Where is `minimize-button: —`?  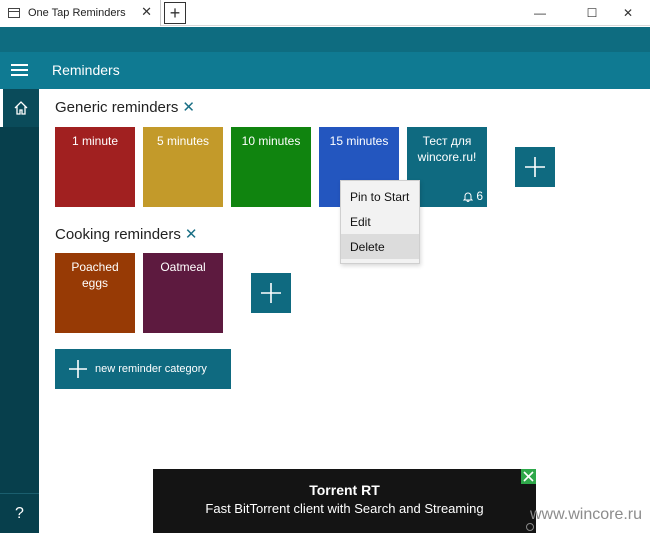
minimize-button: — is located at coordinates (540, 13).